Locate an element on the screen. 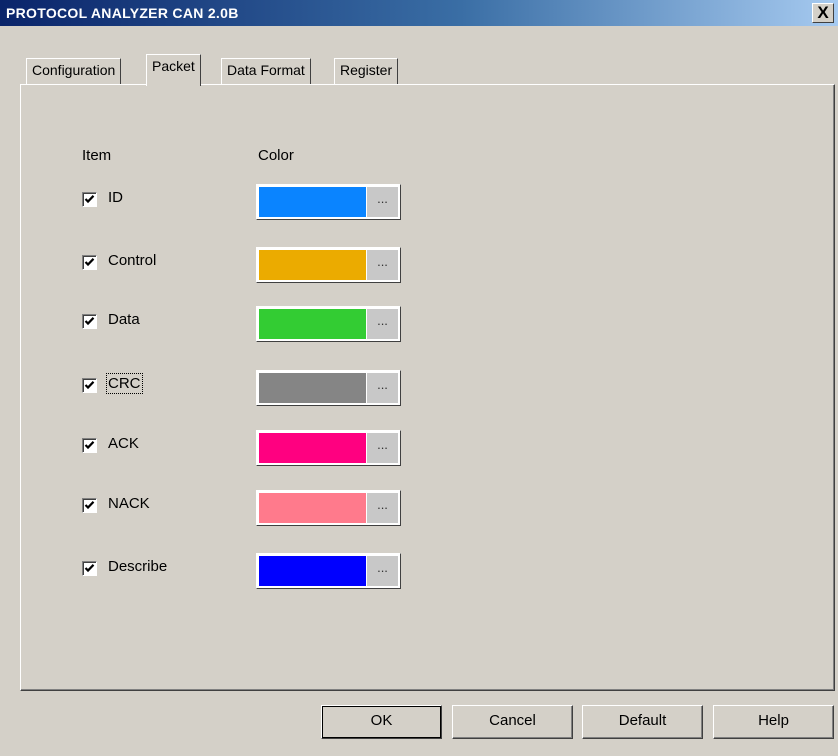  item-label-id: ID is located at coordinates (115, 197).